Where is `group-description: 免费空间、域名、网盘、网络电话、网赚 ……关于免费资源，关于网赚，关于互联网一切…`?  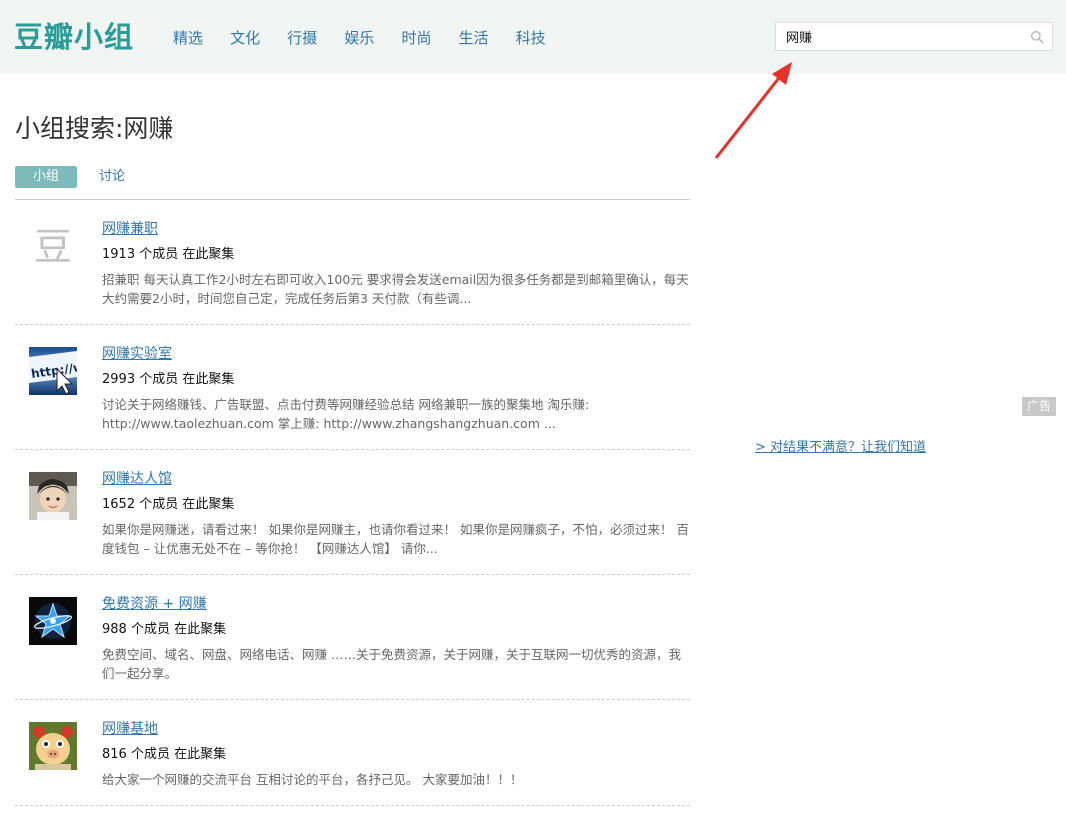
group-description: 免费空间、域名、网盘、网络电话、网赚 ……关于免费资源，关于网赚，关于互联网一切… is located at coordinates (391, 664).